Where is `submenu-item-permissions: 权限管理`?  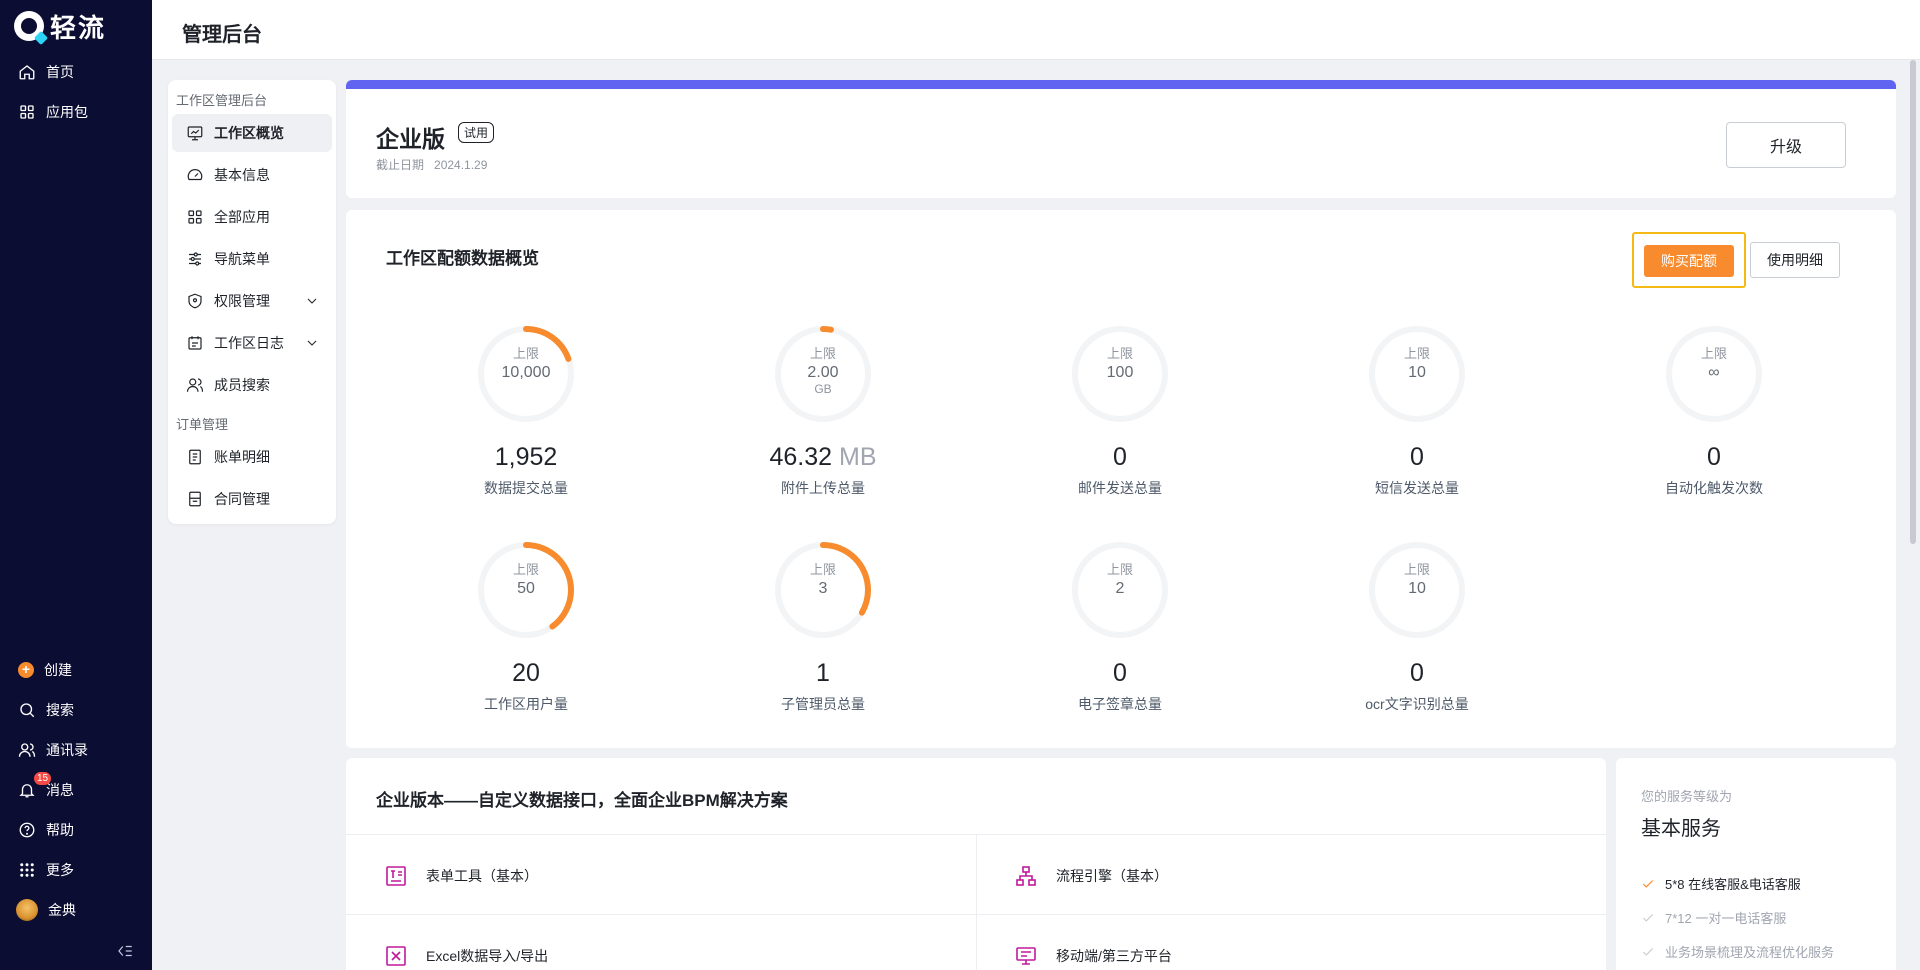 submenu-item-permissions: 权限管理 is located at coordinates (252, 301).